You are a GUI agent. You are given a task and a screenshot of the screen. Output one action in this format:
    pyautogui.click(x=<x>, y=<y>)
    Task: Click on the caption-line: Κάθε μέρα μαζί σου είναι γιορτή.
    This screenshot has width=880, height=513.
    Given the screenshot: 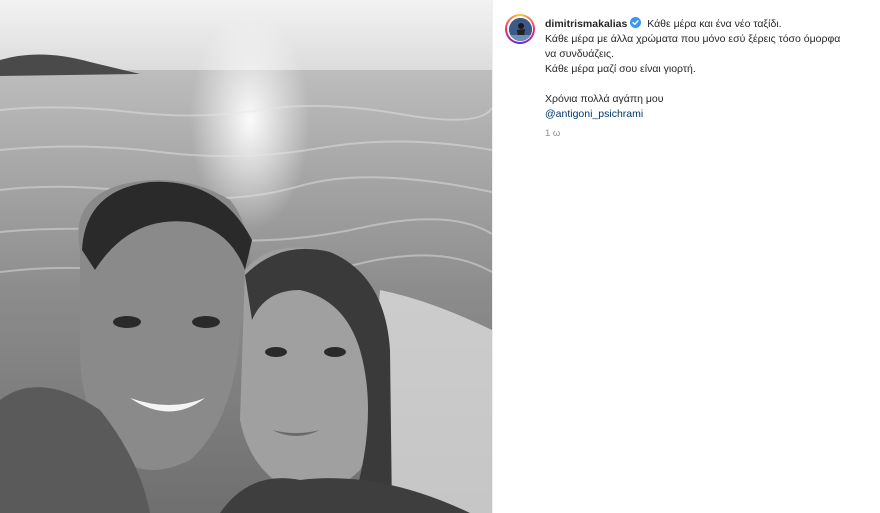 What is the action you would take?
    pyautogui.click(x=620, y=69)
    